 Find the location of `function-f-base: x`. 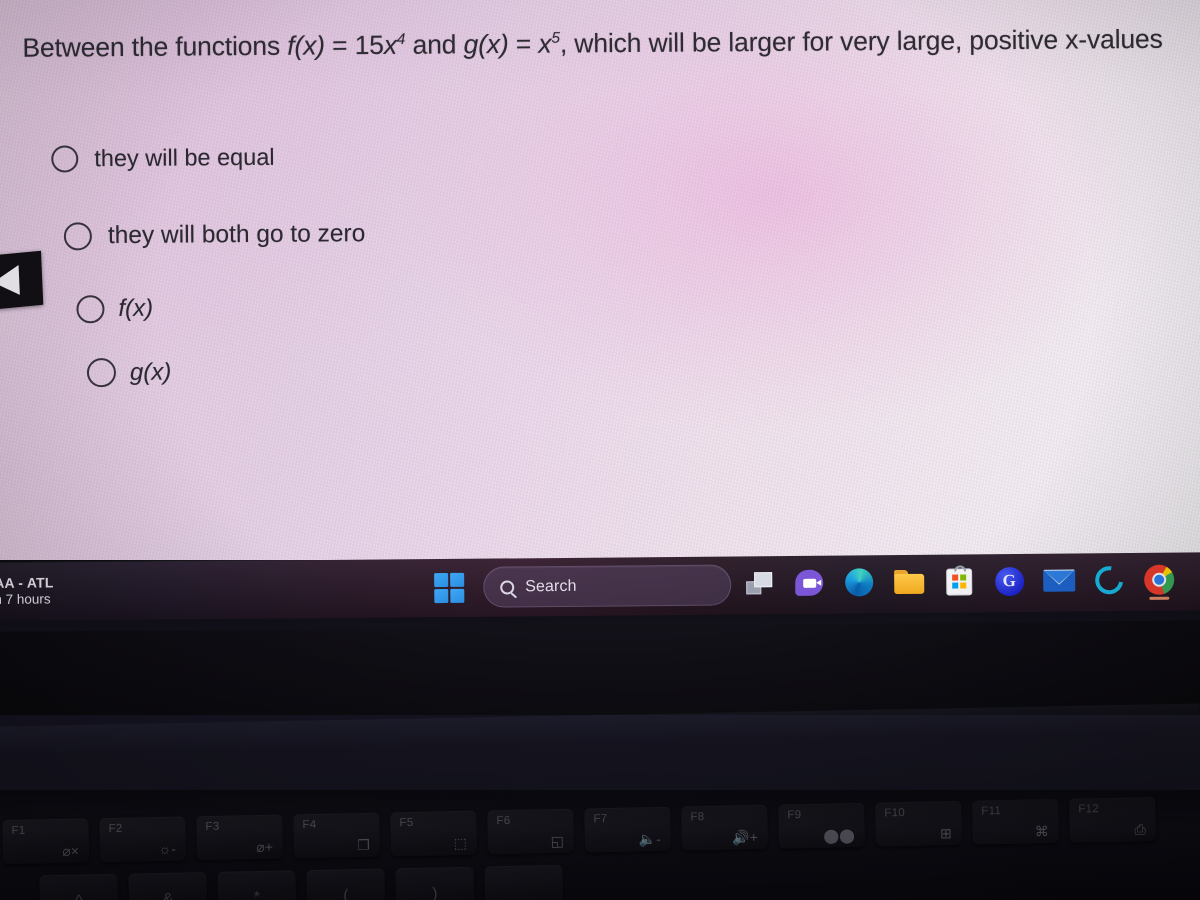

function-f-base: x is located at coordinates (390, 44).